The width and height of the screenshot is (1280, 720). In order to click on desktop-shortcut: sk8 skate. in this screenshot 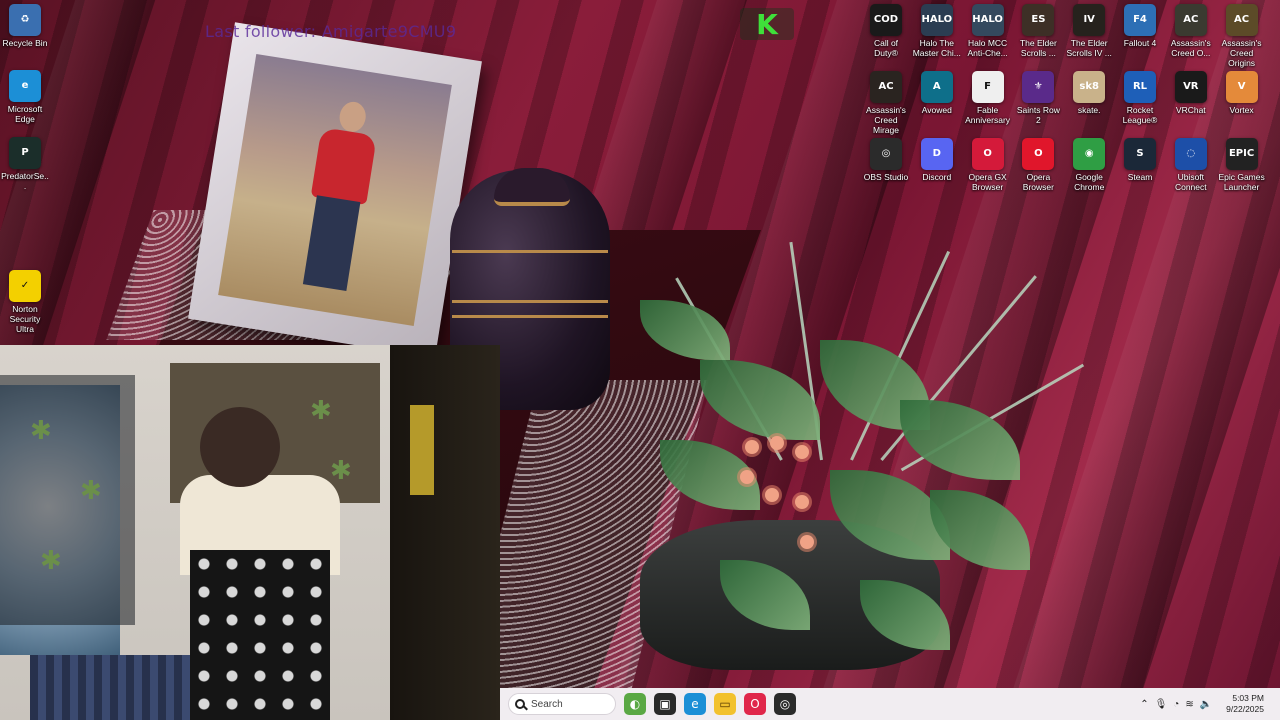, I will do `click(1089, 93)`.